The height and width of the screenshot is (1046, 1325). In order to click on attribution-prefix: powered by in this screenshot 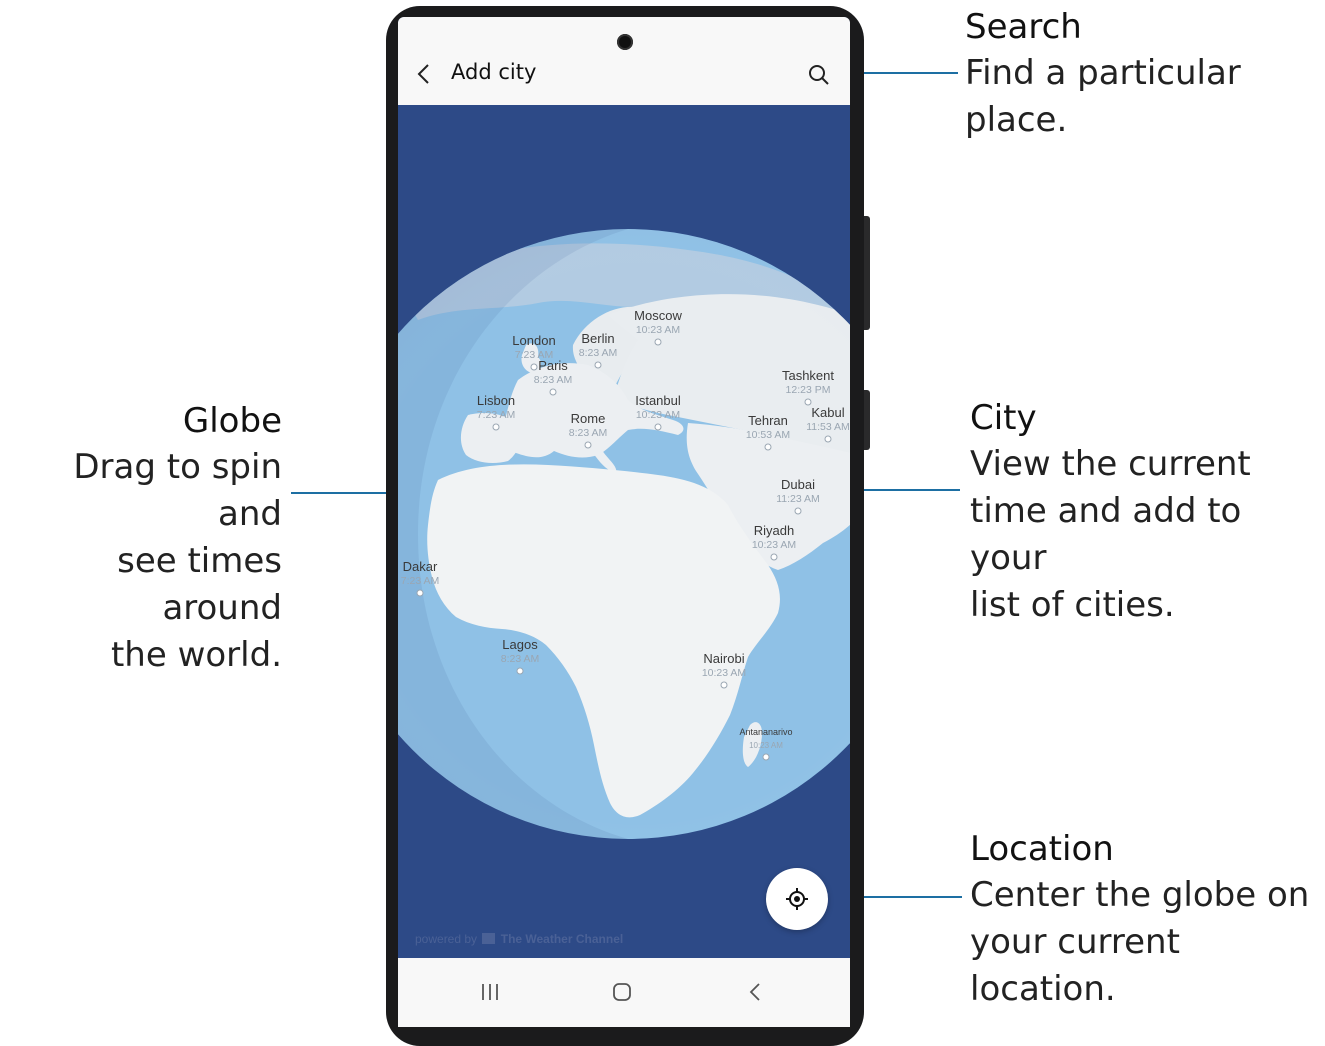, I will do `click(446, 939)`.